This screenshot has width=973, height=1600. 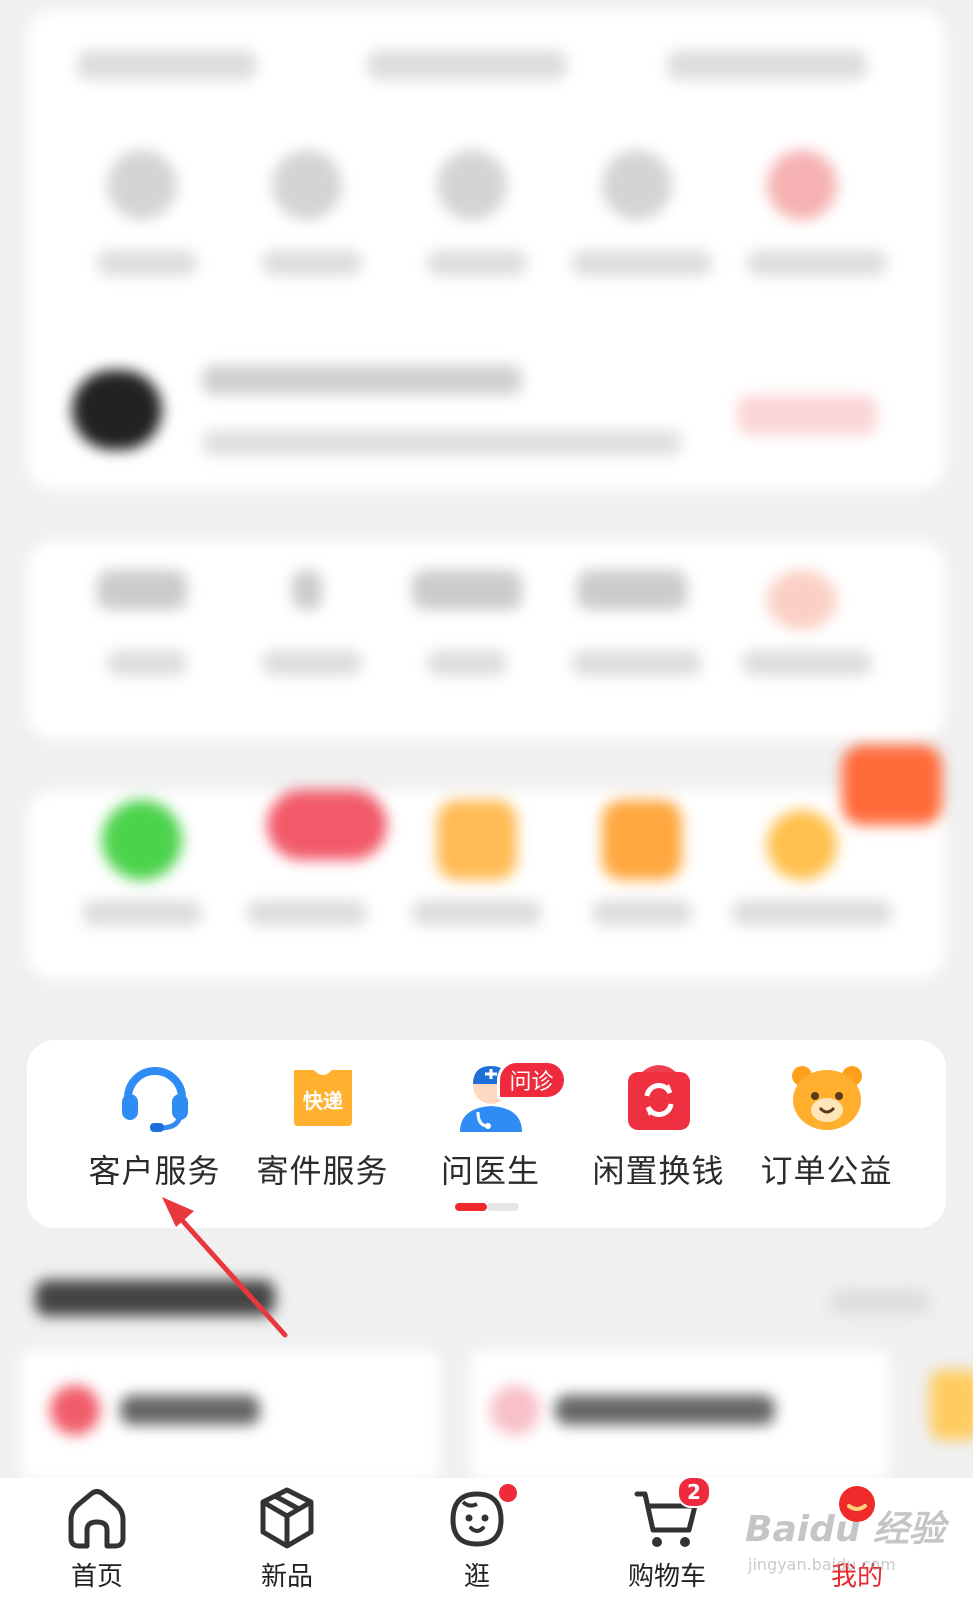 I want to click on tab-new-products: 新品, so click(x=287, y=1539).